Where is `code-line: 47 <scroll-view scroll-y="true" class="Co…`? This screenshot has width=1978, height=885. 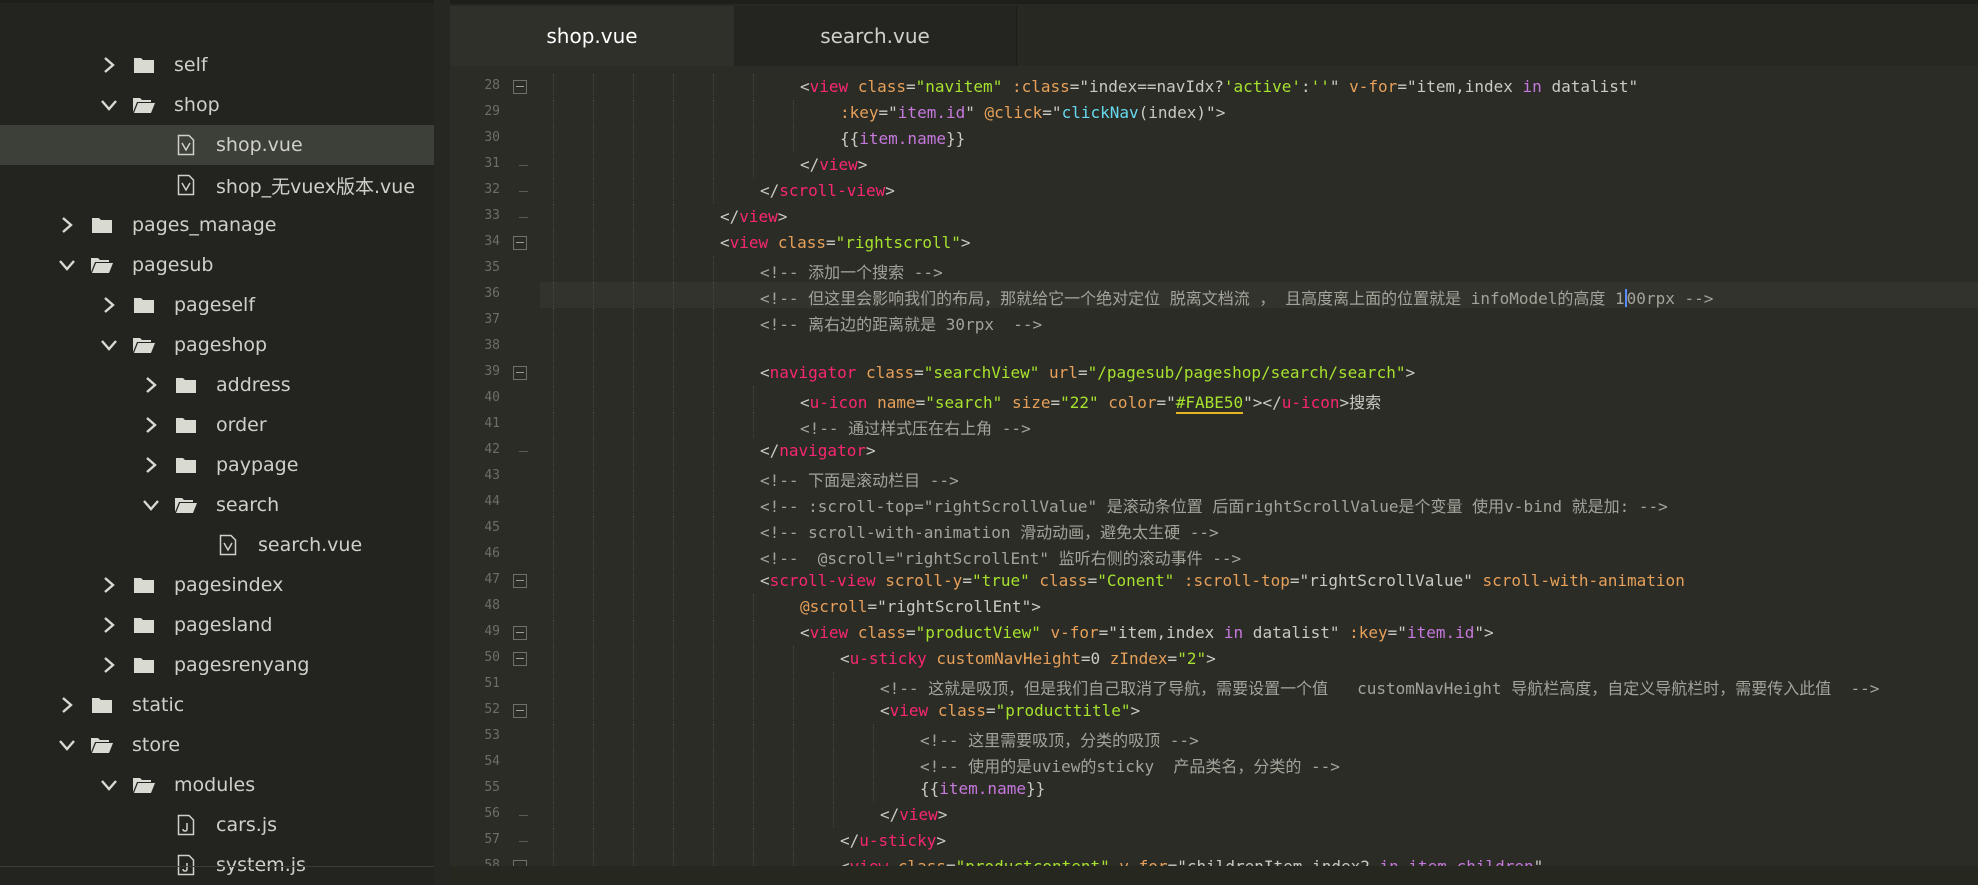 code-line: 47 <scroll-view scroll-y="true" class="Co… is located at coordinates (1214, 581).